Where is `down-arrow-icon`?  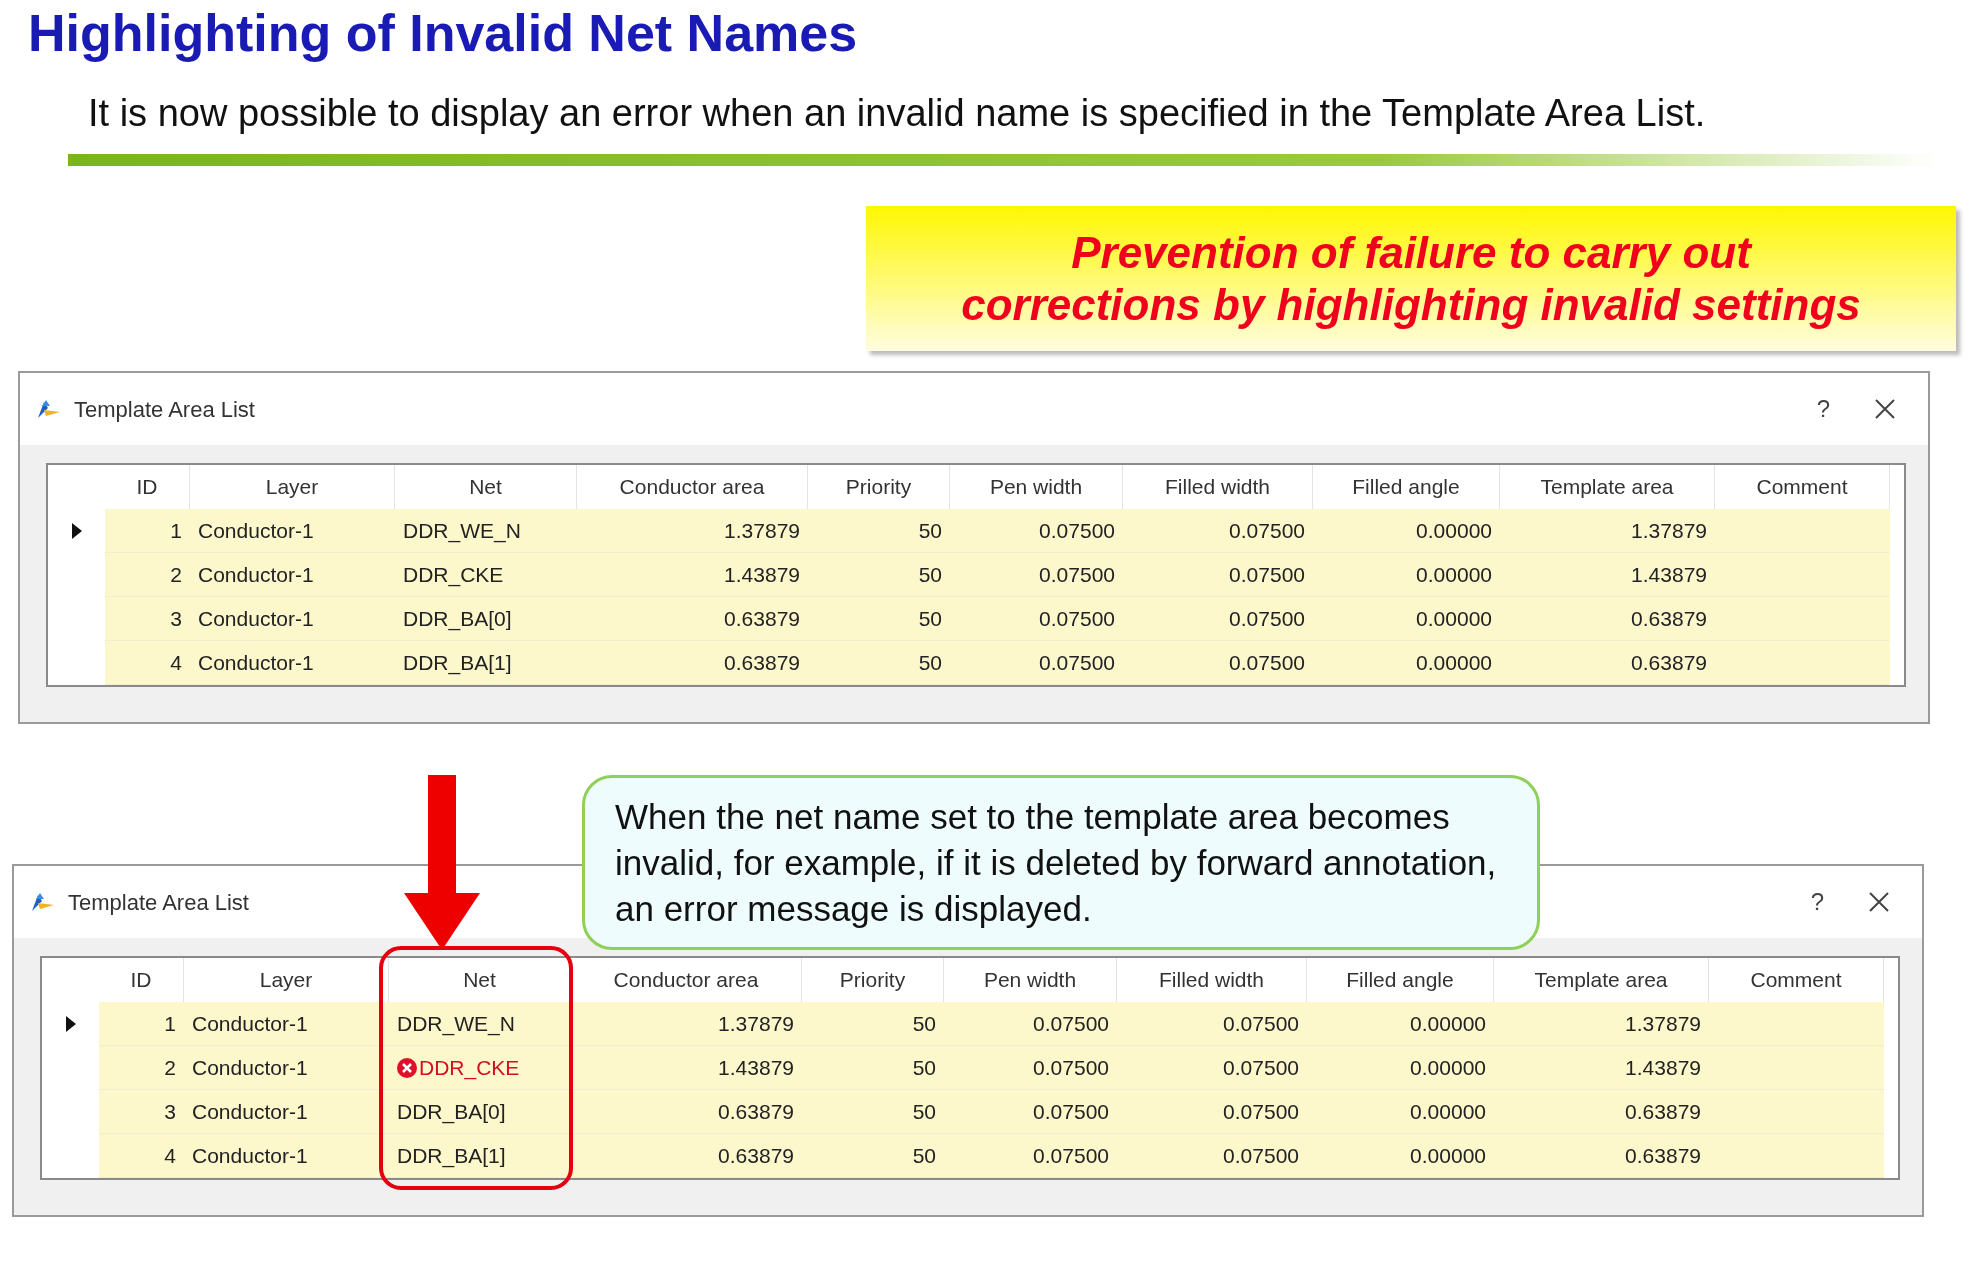
down-arrow-icon is located at coordinates (442, 862).